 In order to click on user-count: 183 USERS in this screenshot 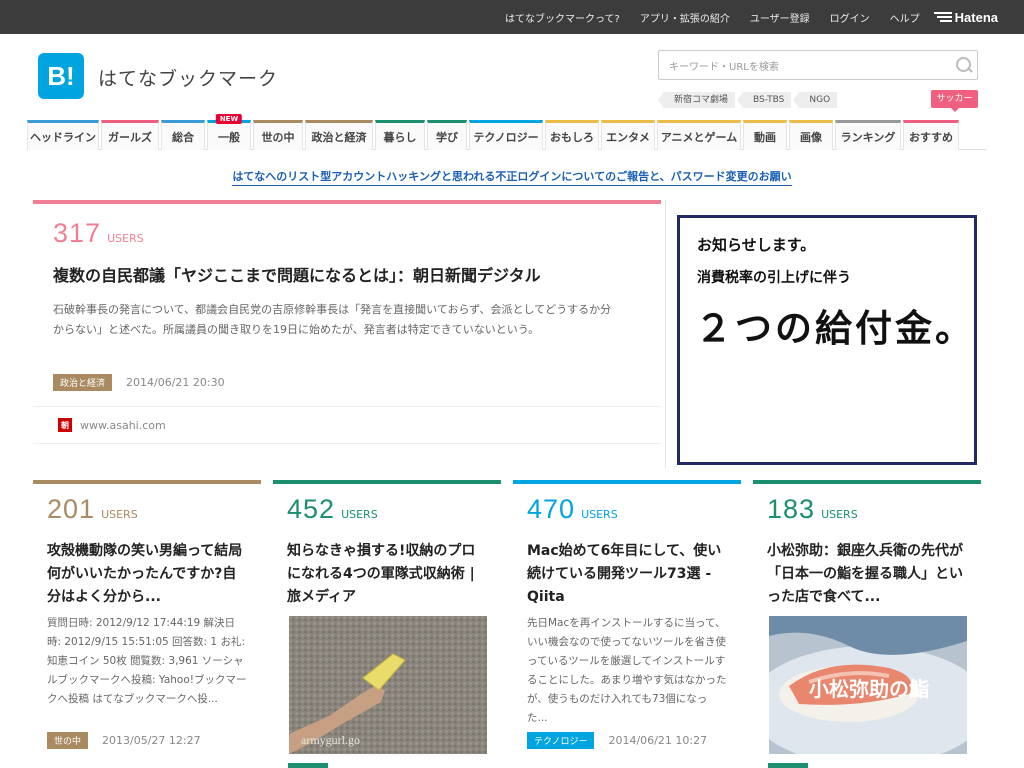, I will do `click(812, 509)`.